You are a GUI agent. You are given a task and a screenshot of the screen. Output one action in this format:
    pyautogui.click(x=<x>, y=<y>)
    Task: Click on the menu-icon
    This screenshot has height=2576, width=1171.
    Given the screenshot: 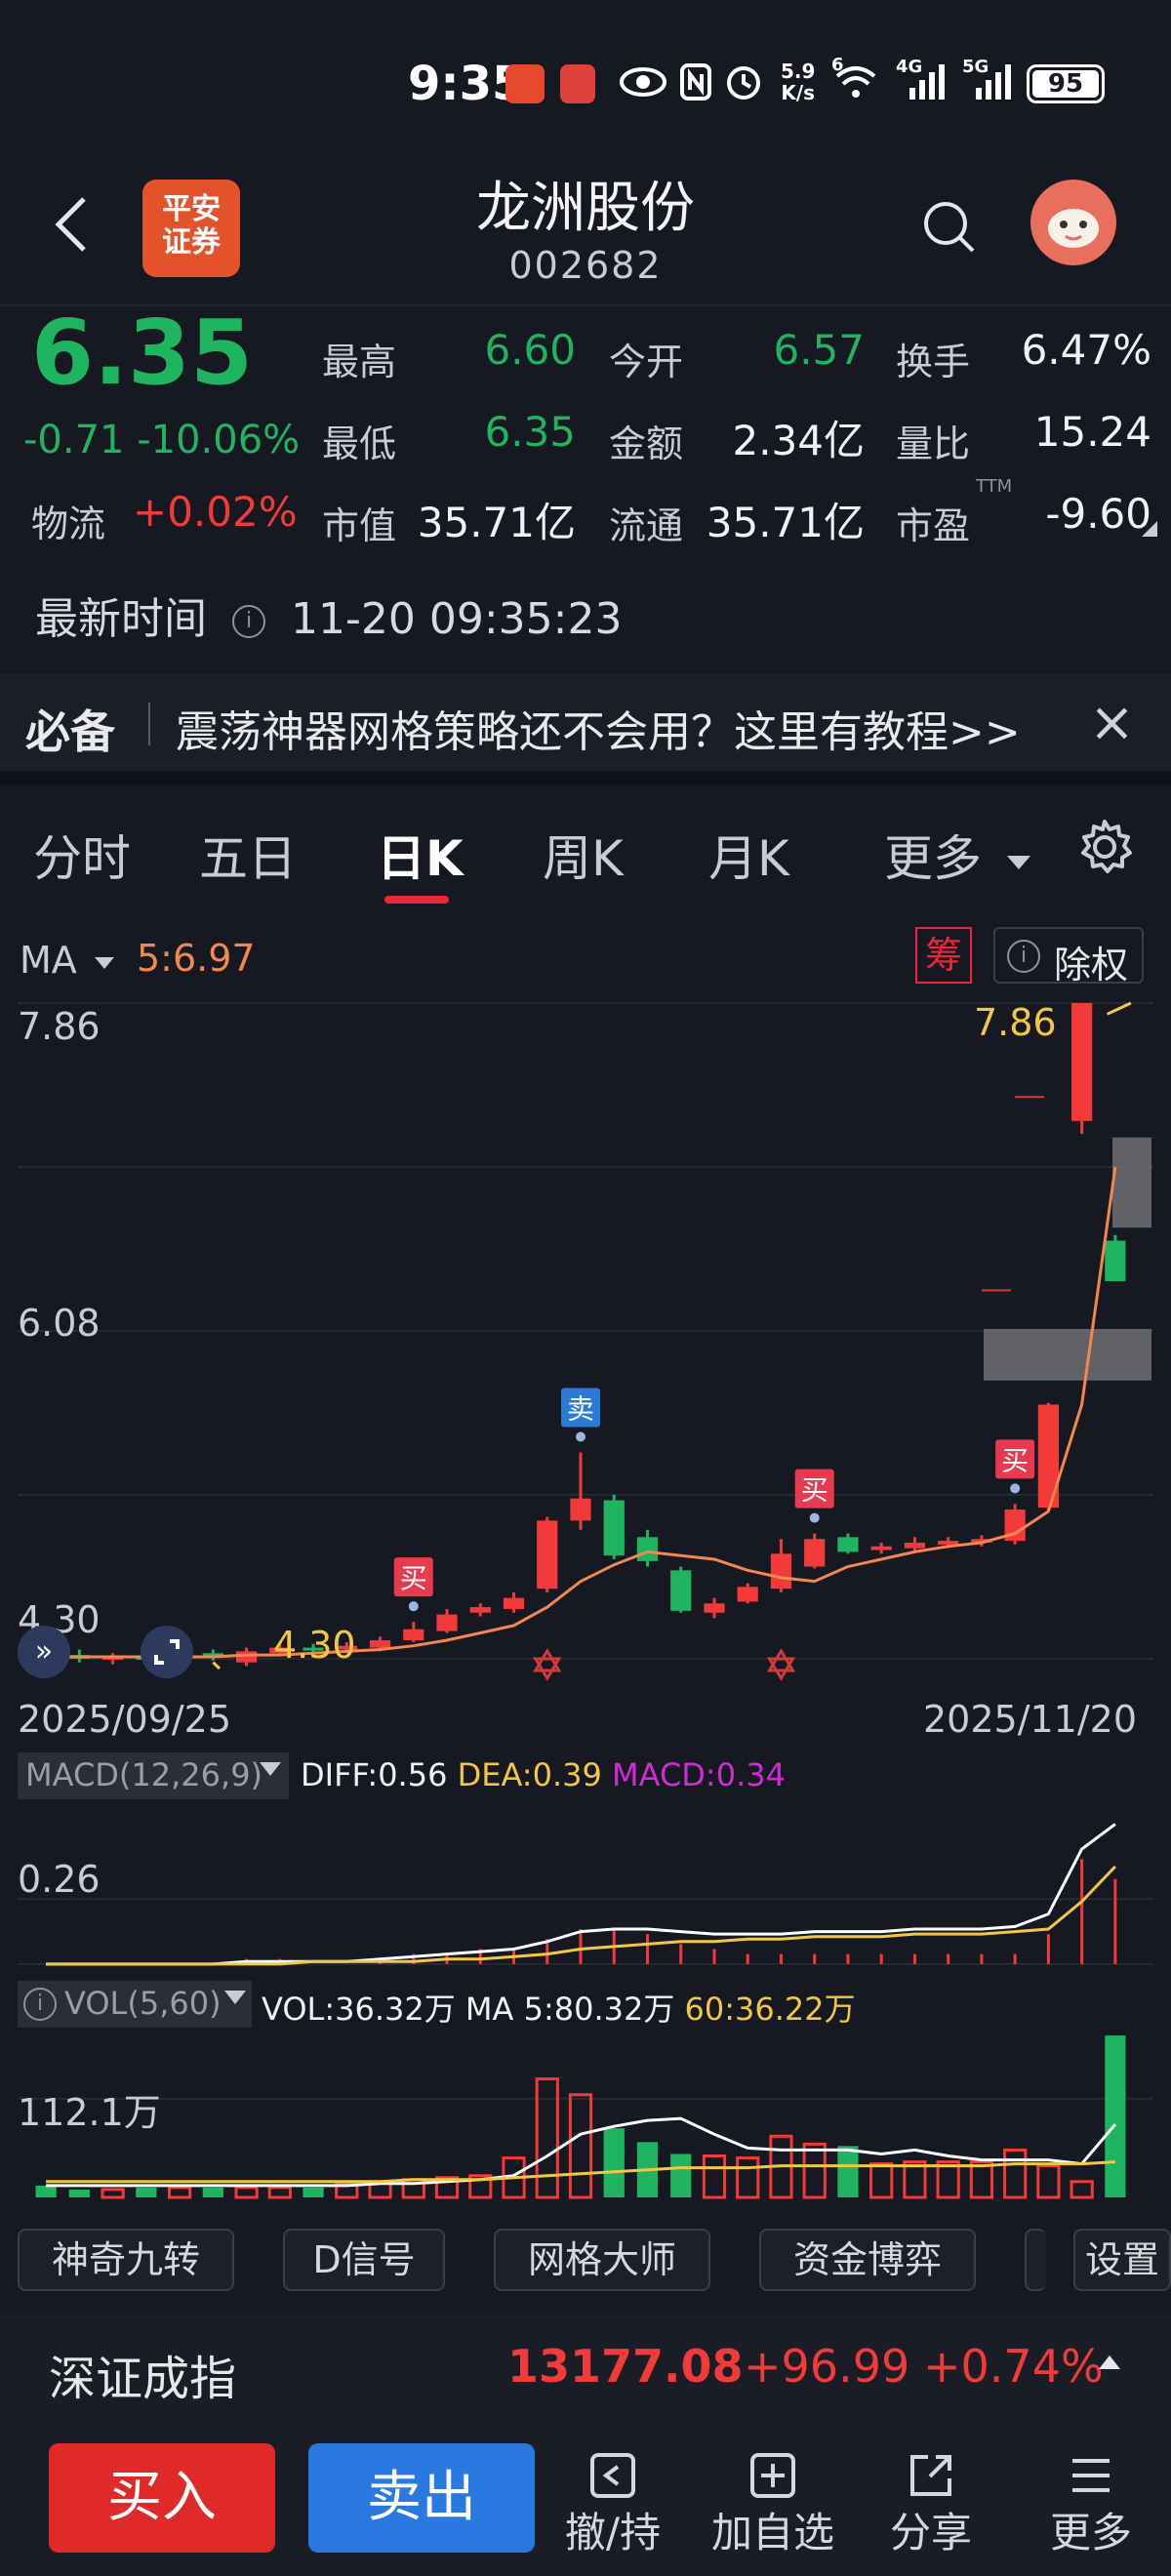 What is the action you would take?
    pyautogui.click(x=1091, y=2475)
    